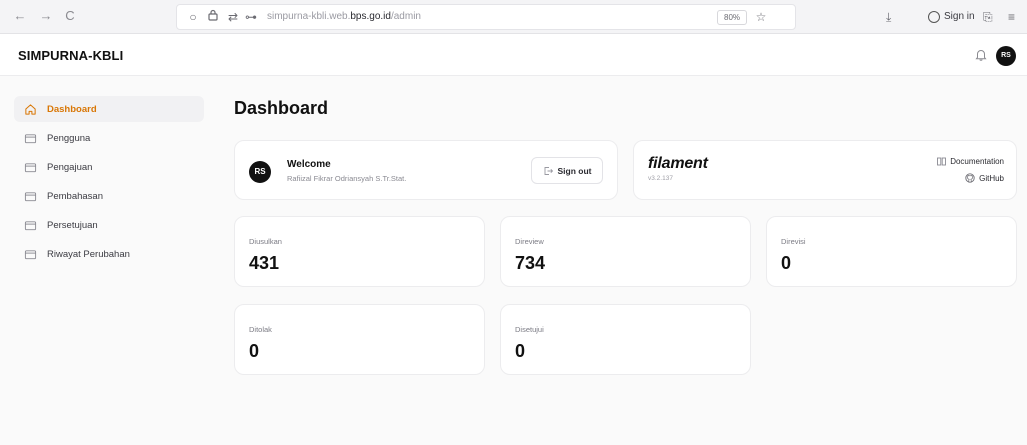  Describe the element at coordinates (264, 263) in the screenshot. I see `stat-value: 431` at that location.